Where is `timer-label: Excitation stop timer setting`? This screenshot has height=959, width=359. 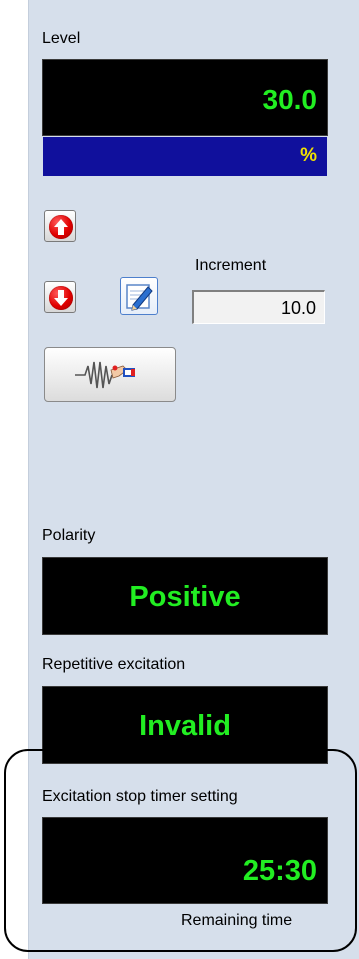 timer-label: Excitation stop timer setting is located at coordinates (140, 796).